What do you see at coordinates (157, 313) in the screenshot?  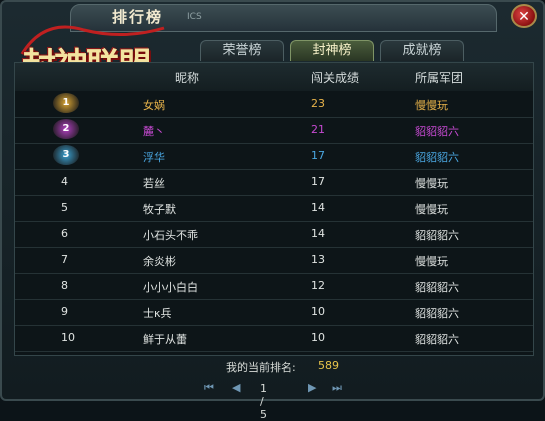 I see `player-name: 士κ兵` at bounding box center [157, 313].